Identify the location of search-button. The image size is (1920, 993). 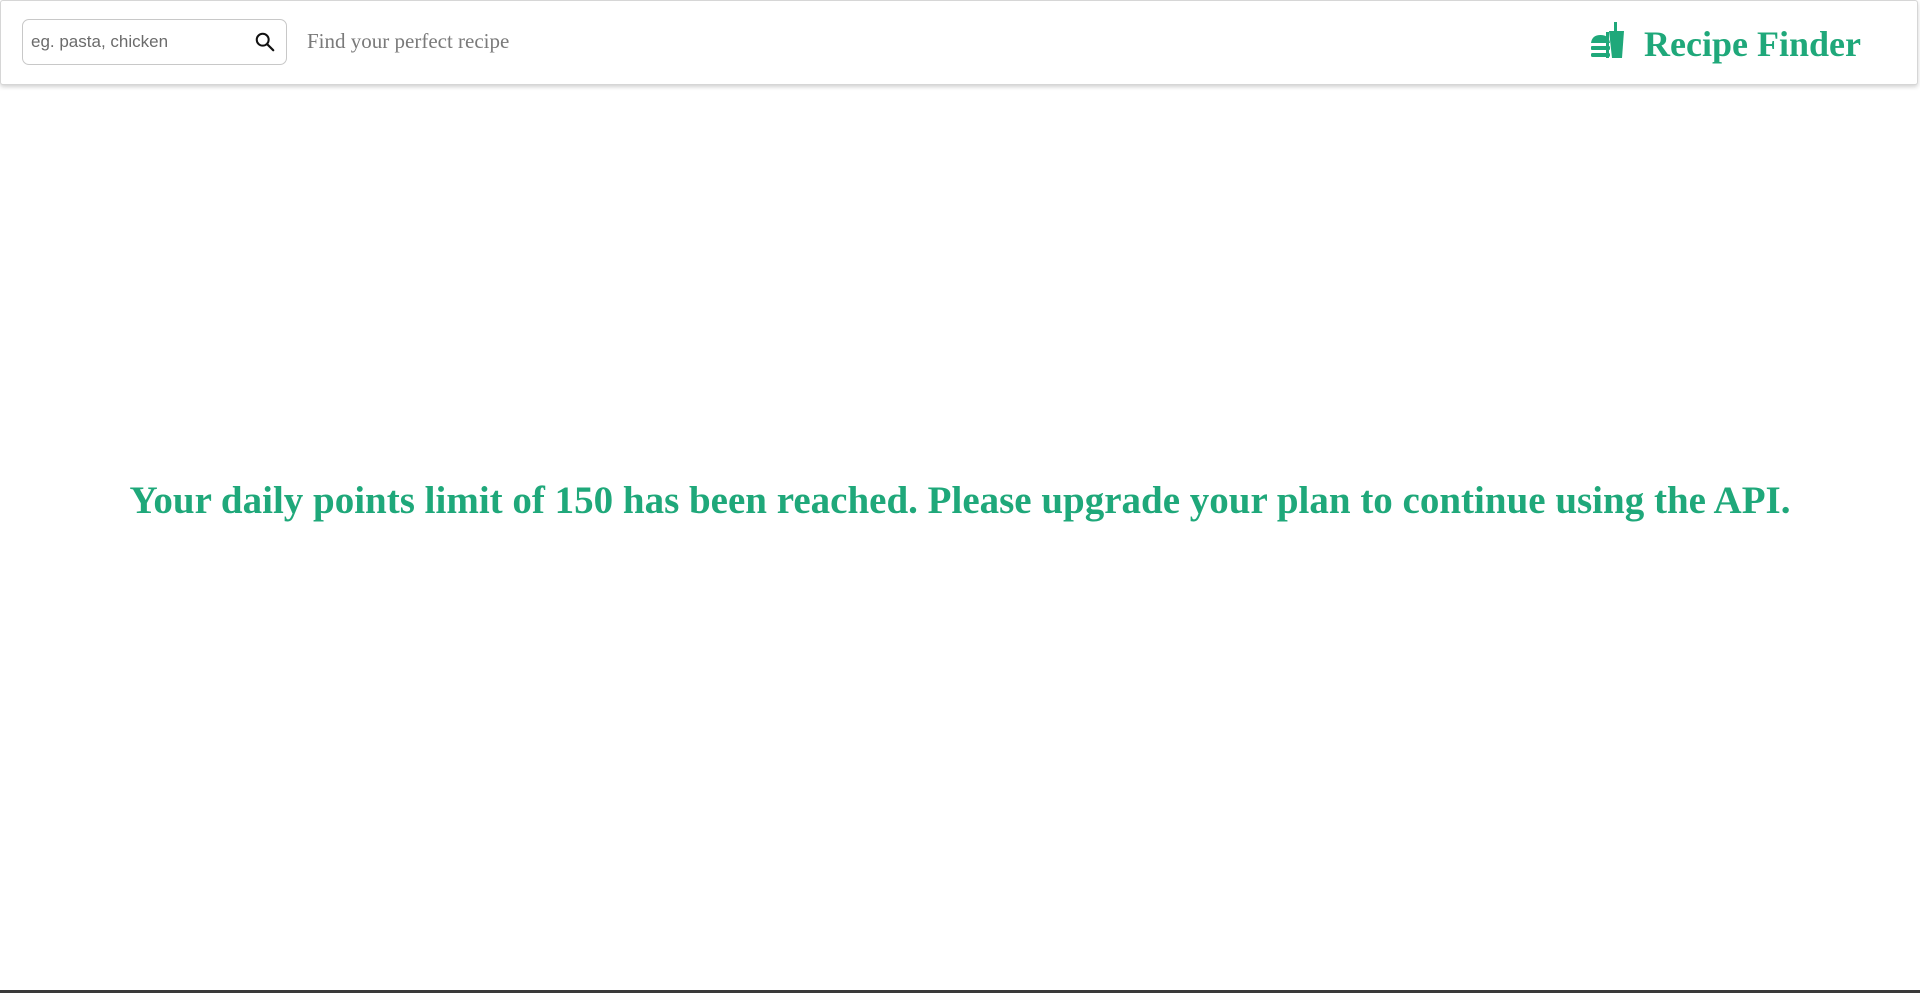
(265, 42).